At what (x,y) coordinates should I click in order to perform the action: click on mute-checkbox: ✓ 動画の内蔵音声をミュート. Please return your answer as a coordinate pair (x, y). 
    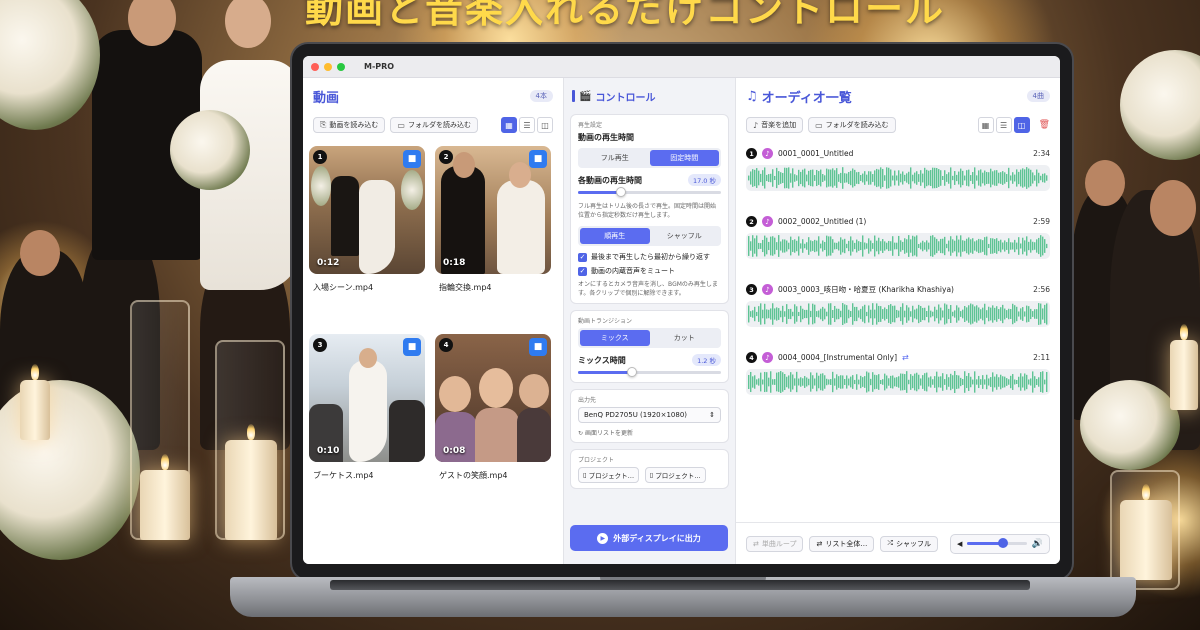
    Looking at the image, I should click on (649, 271).